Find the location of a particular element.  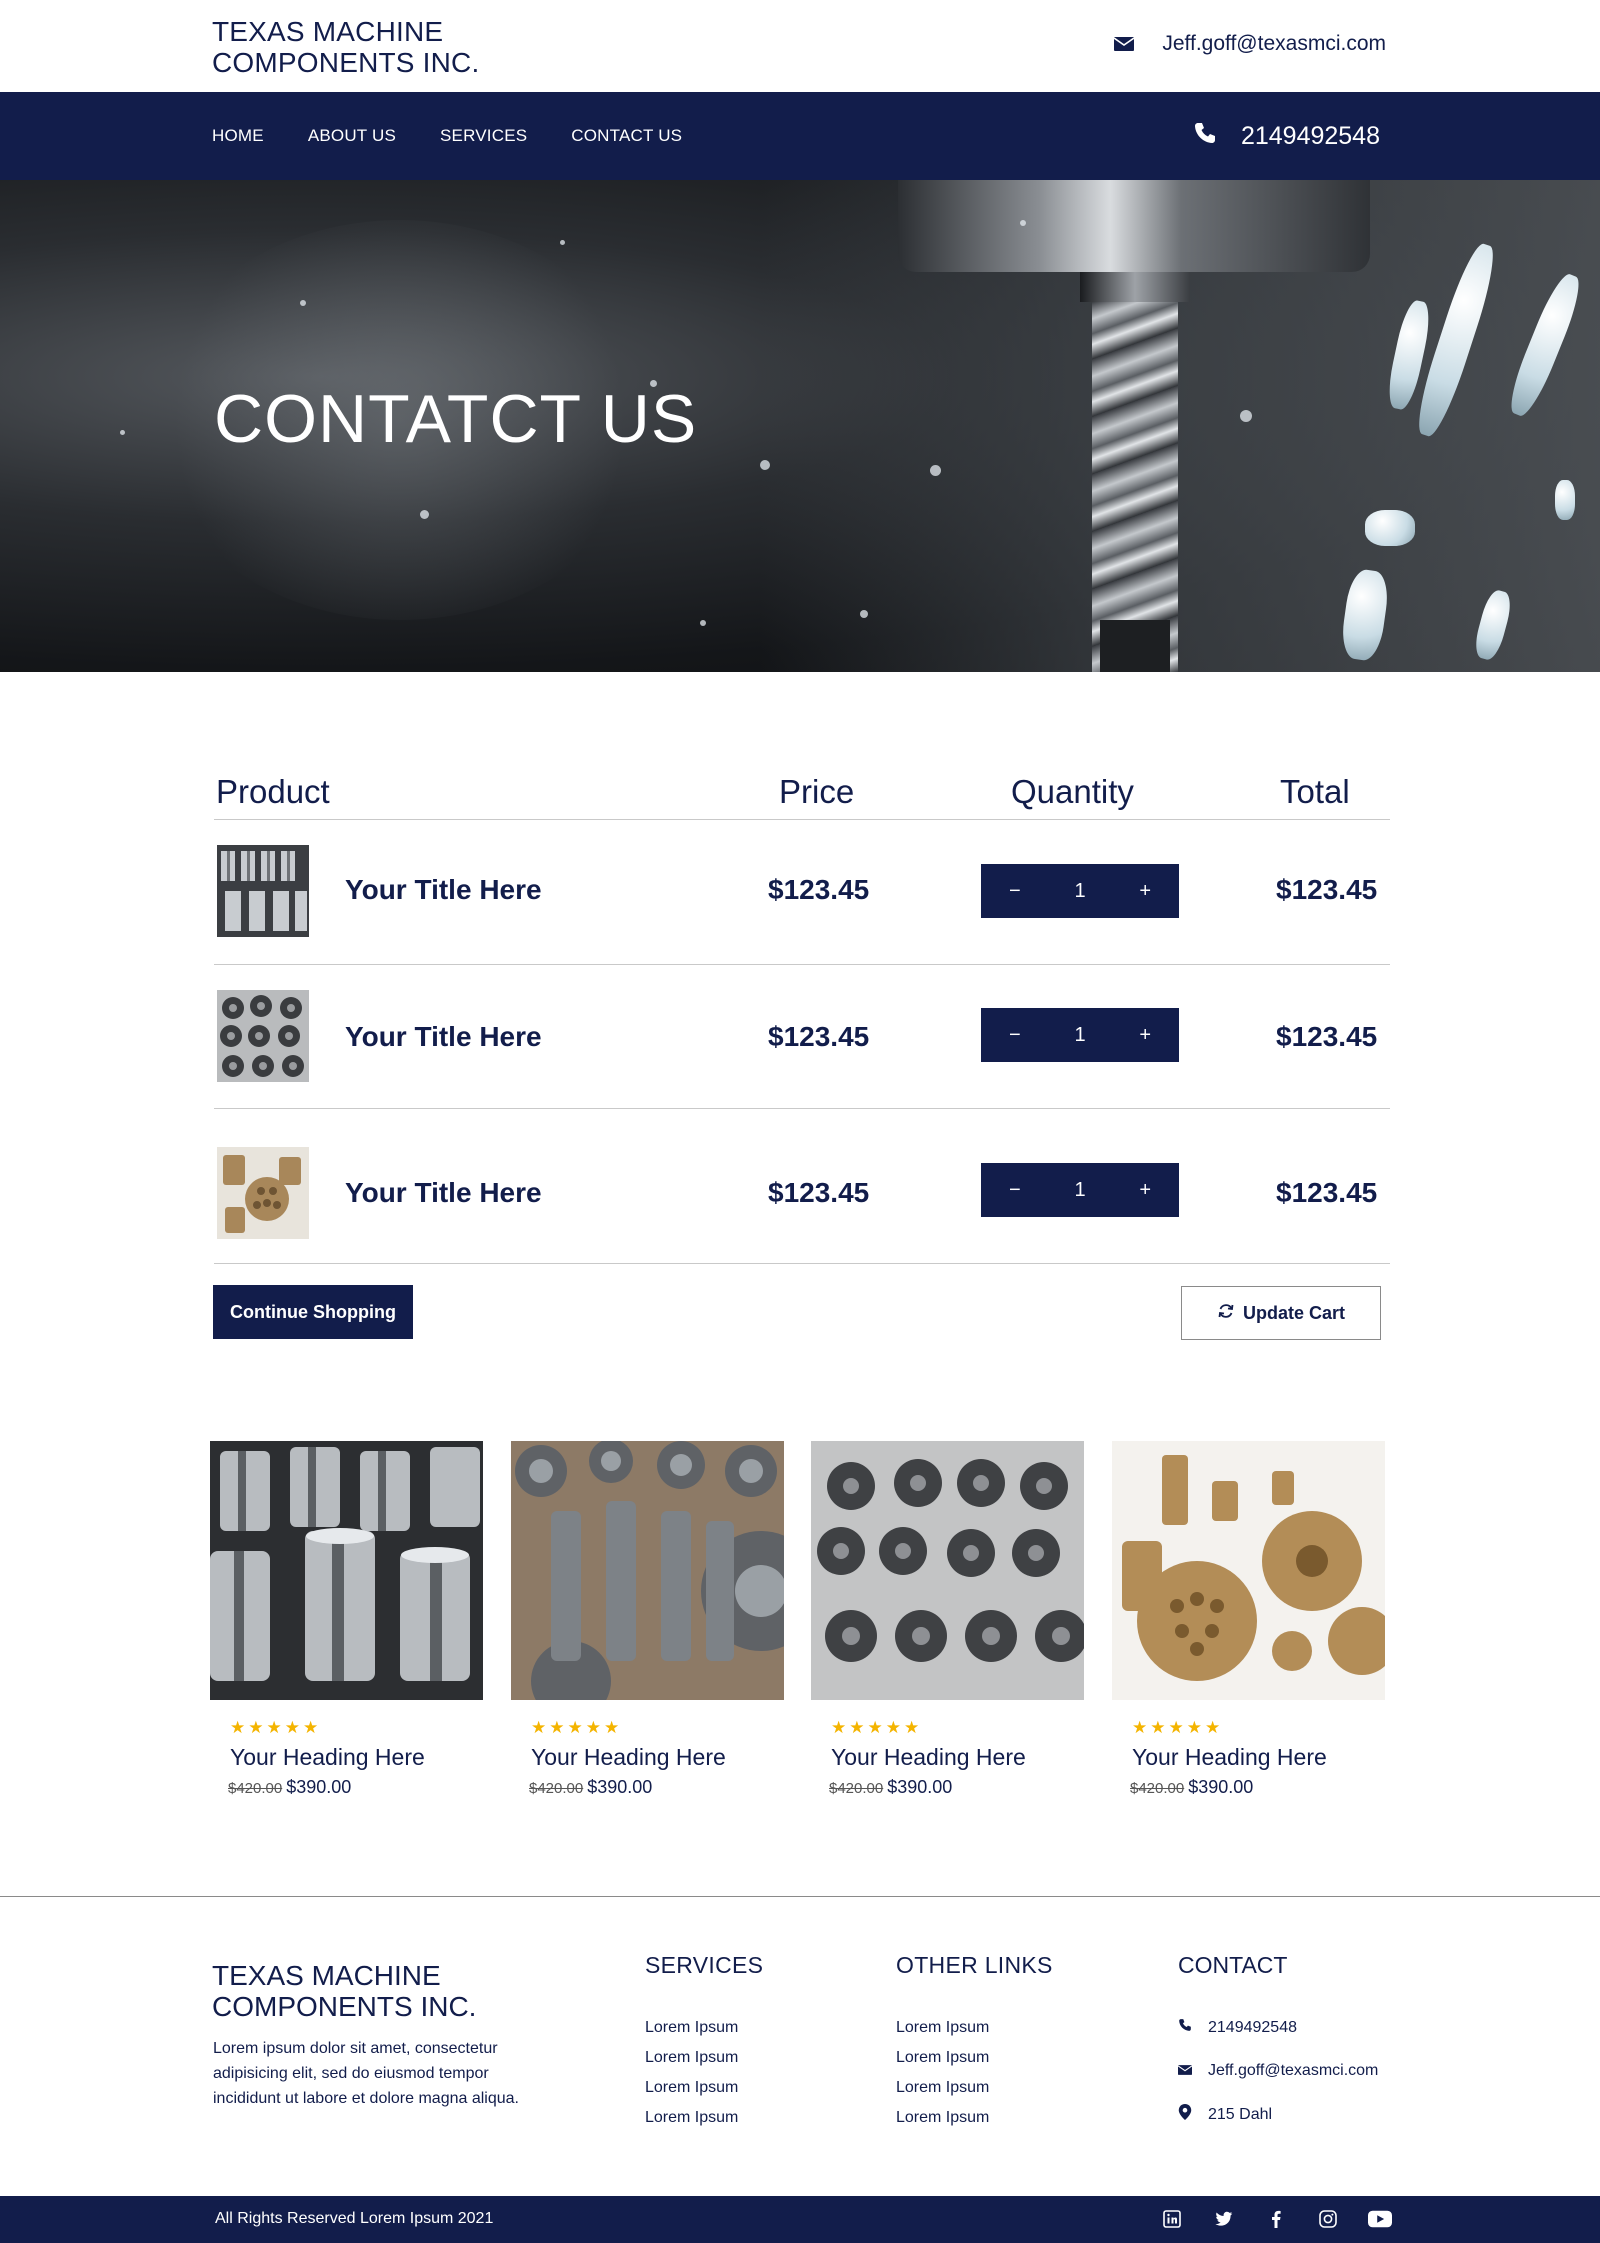

twitter-icon is located at coordinates (1224, 2219).